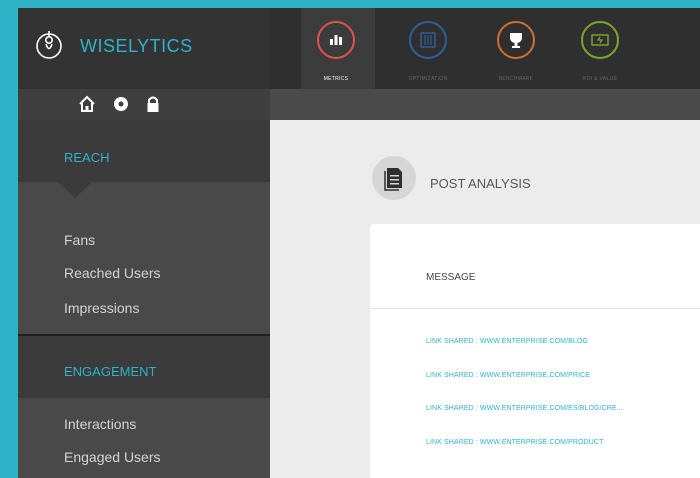  I want to click on table-row: LINK SHARED : WWW.ENTERPRISE.COM/PRODUCT, so click(514, 442).